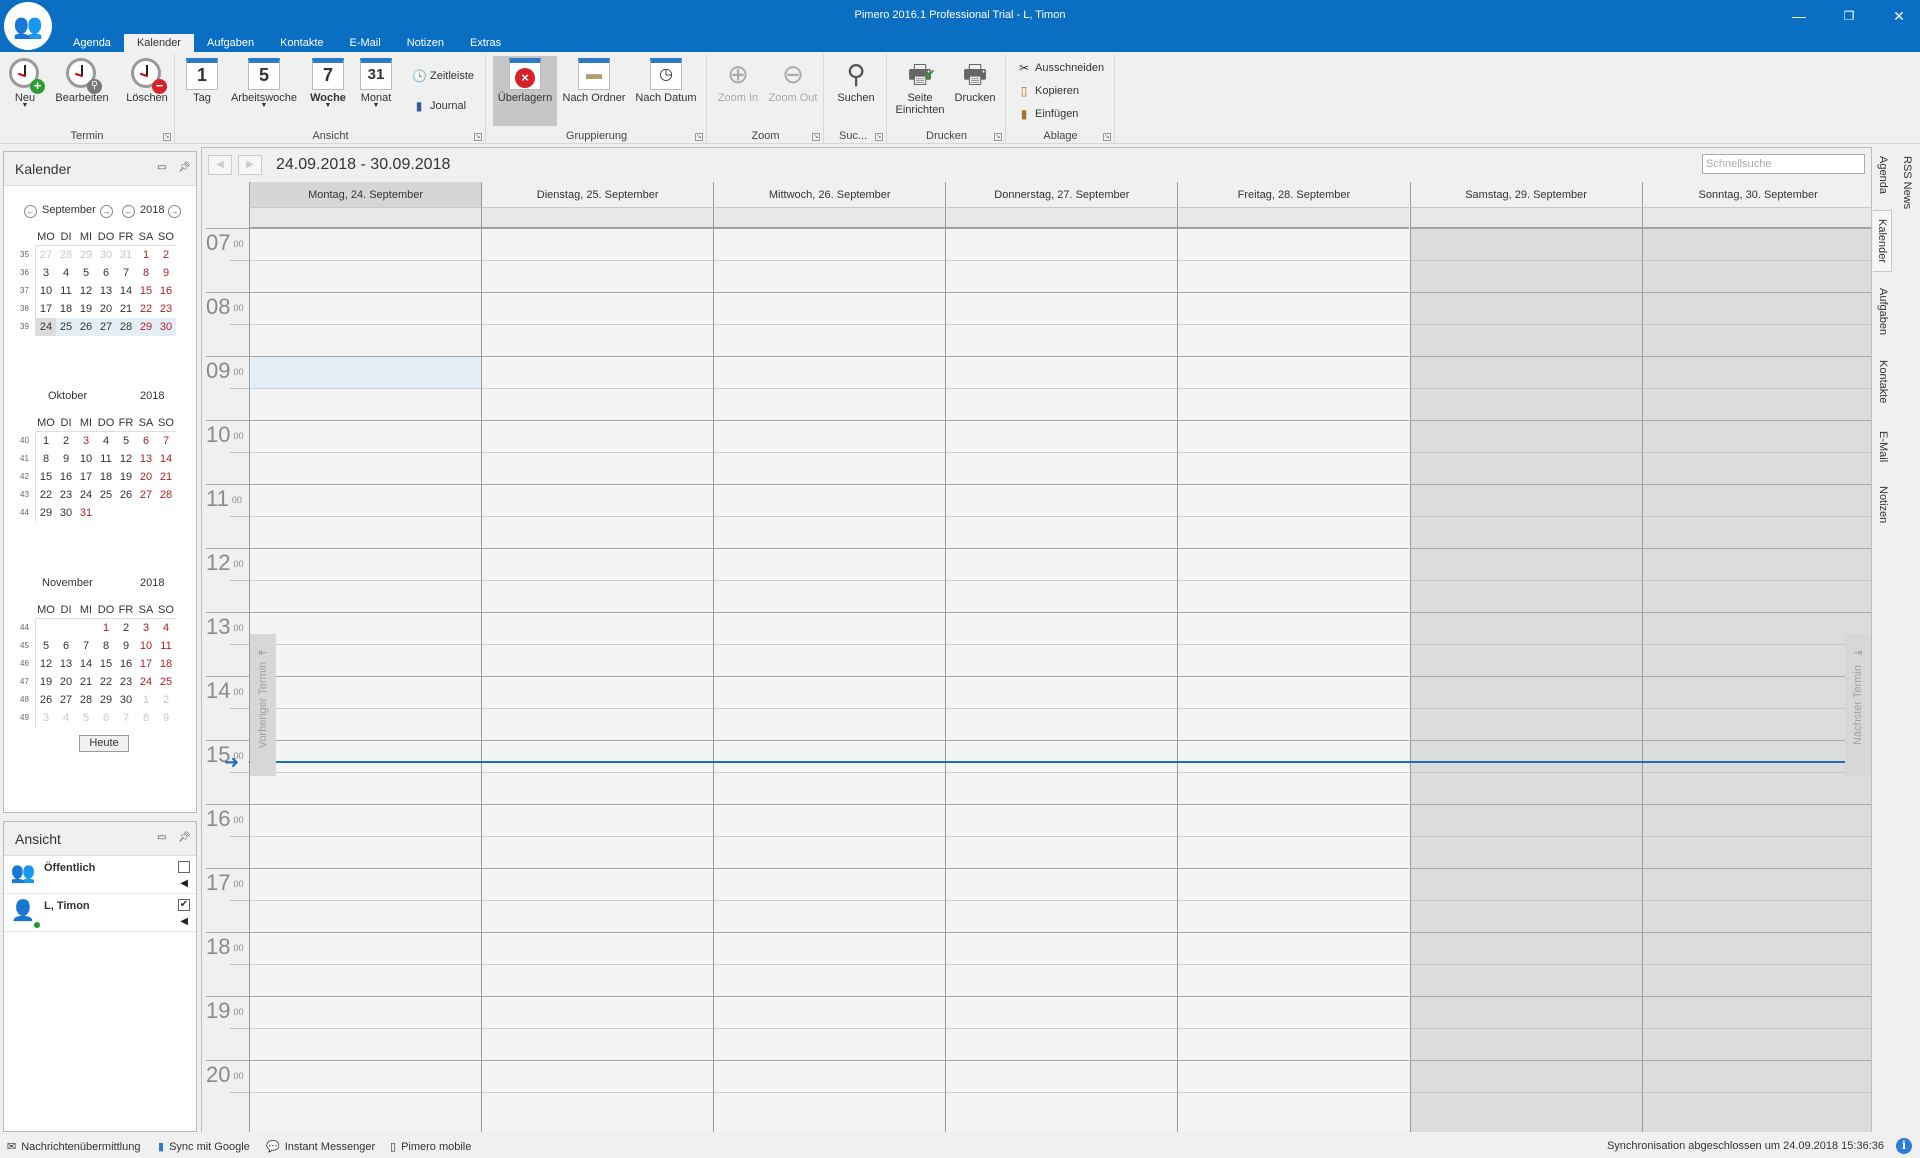 This screenshot has height=1158, width=1920. Describe the element at coordinates (46, 700) in the screenshot. I see `mini-calendar-day: 26` at that location.